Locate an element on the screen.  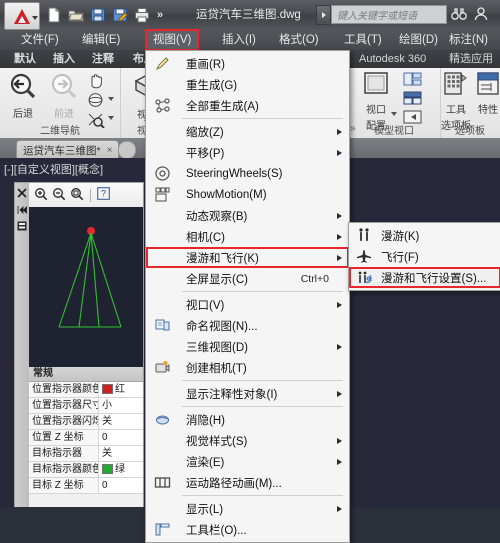
menu-item-pan: 平移(P) is located at coordinates (247, 152).